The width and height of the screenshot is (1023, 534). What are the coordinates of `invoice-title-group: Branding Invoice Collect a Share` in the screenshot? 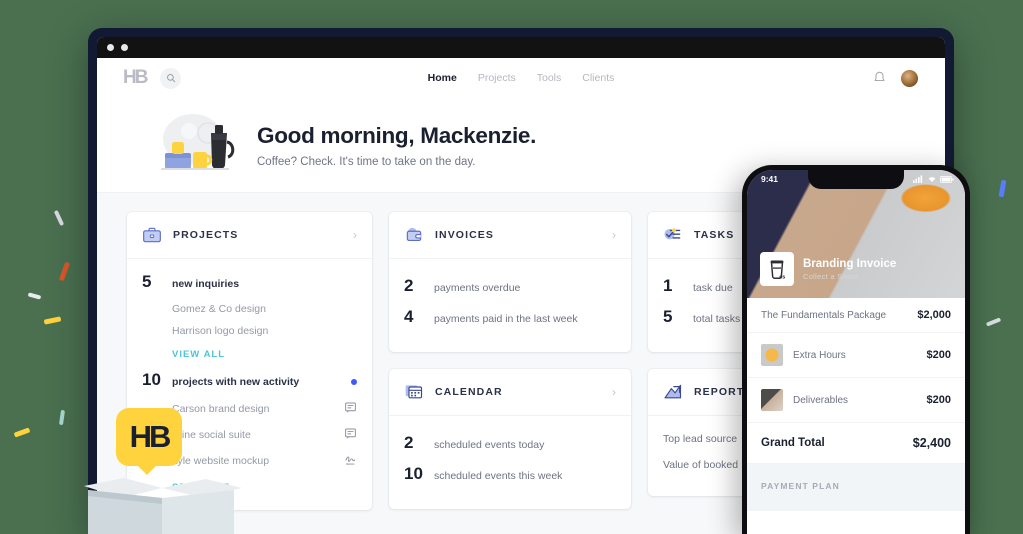 It's located at (849, 269).